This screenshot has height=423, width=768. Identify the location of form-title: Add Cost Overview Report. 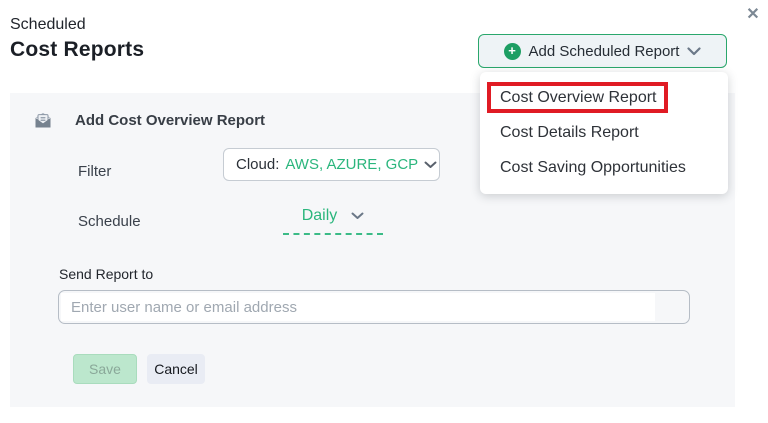
(170, 120).